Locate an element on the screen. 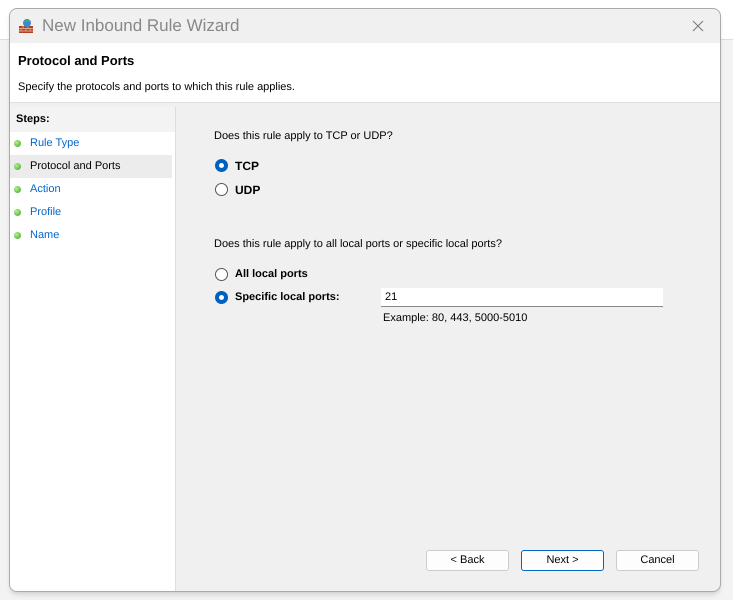  radio-label: All local ports is located at coordinates (304, 274).